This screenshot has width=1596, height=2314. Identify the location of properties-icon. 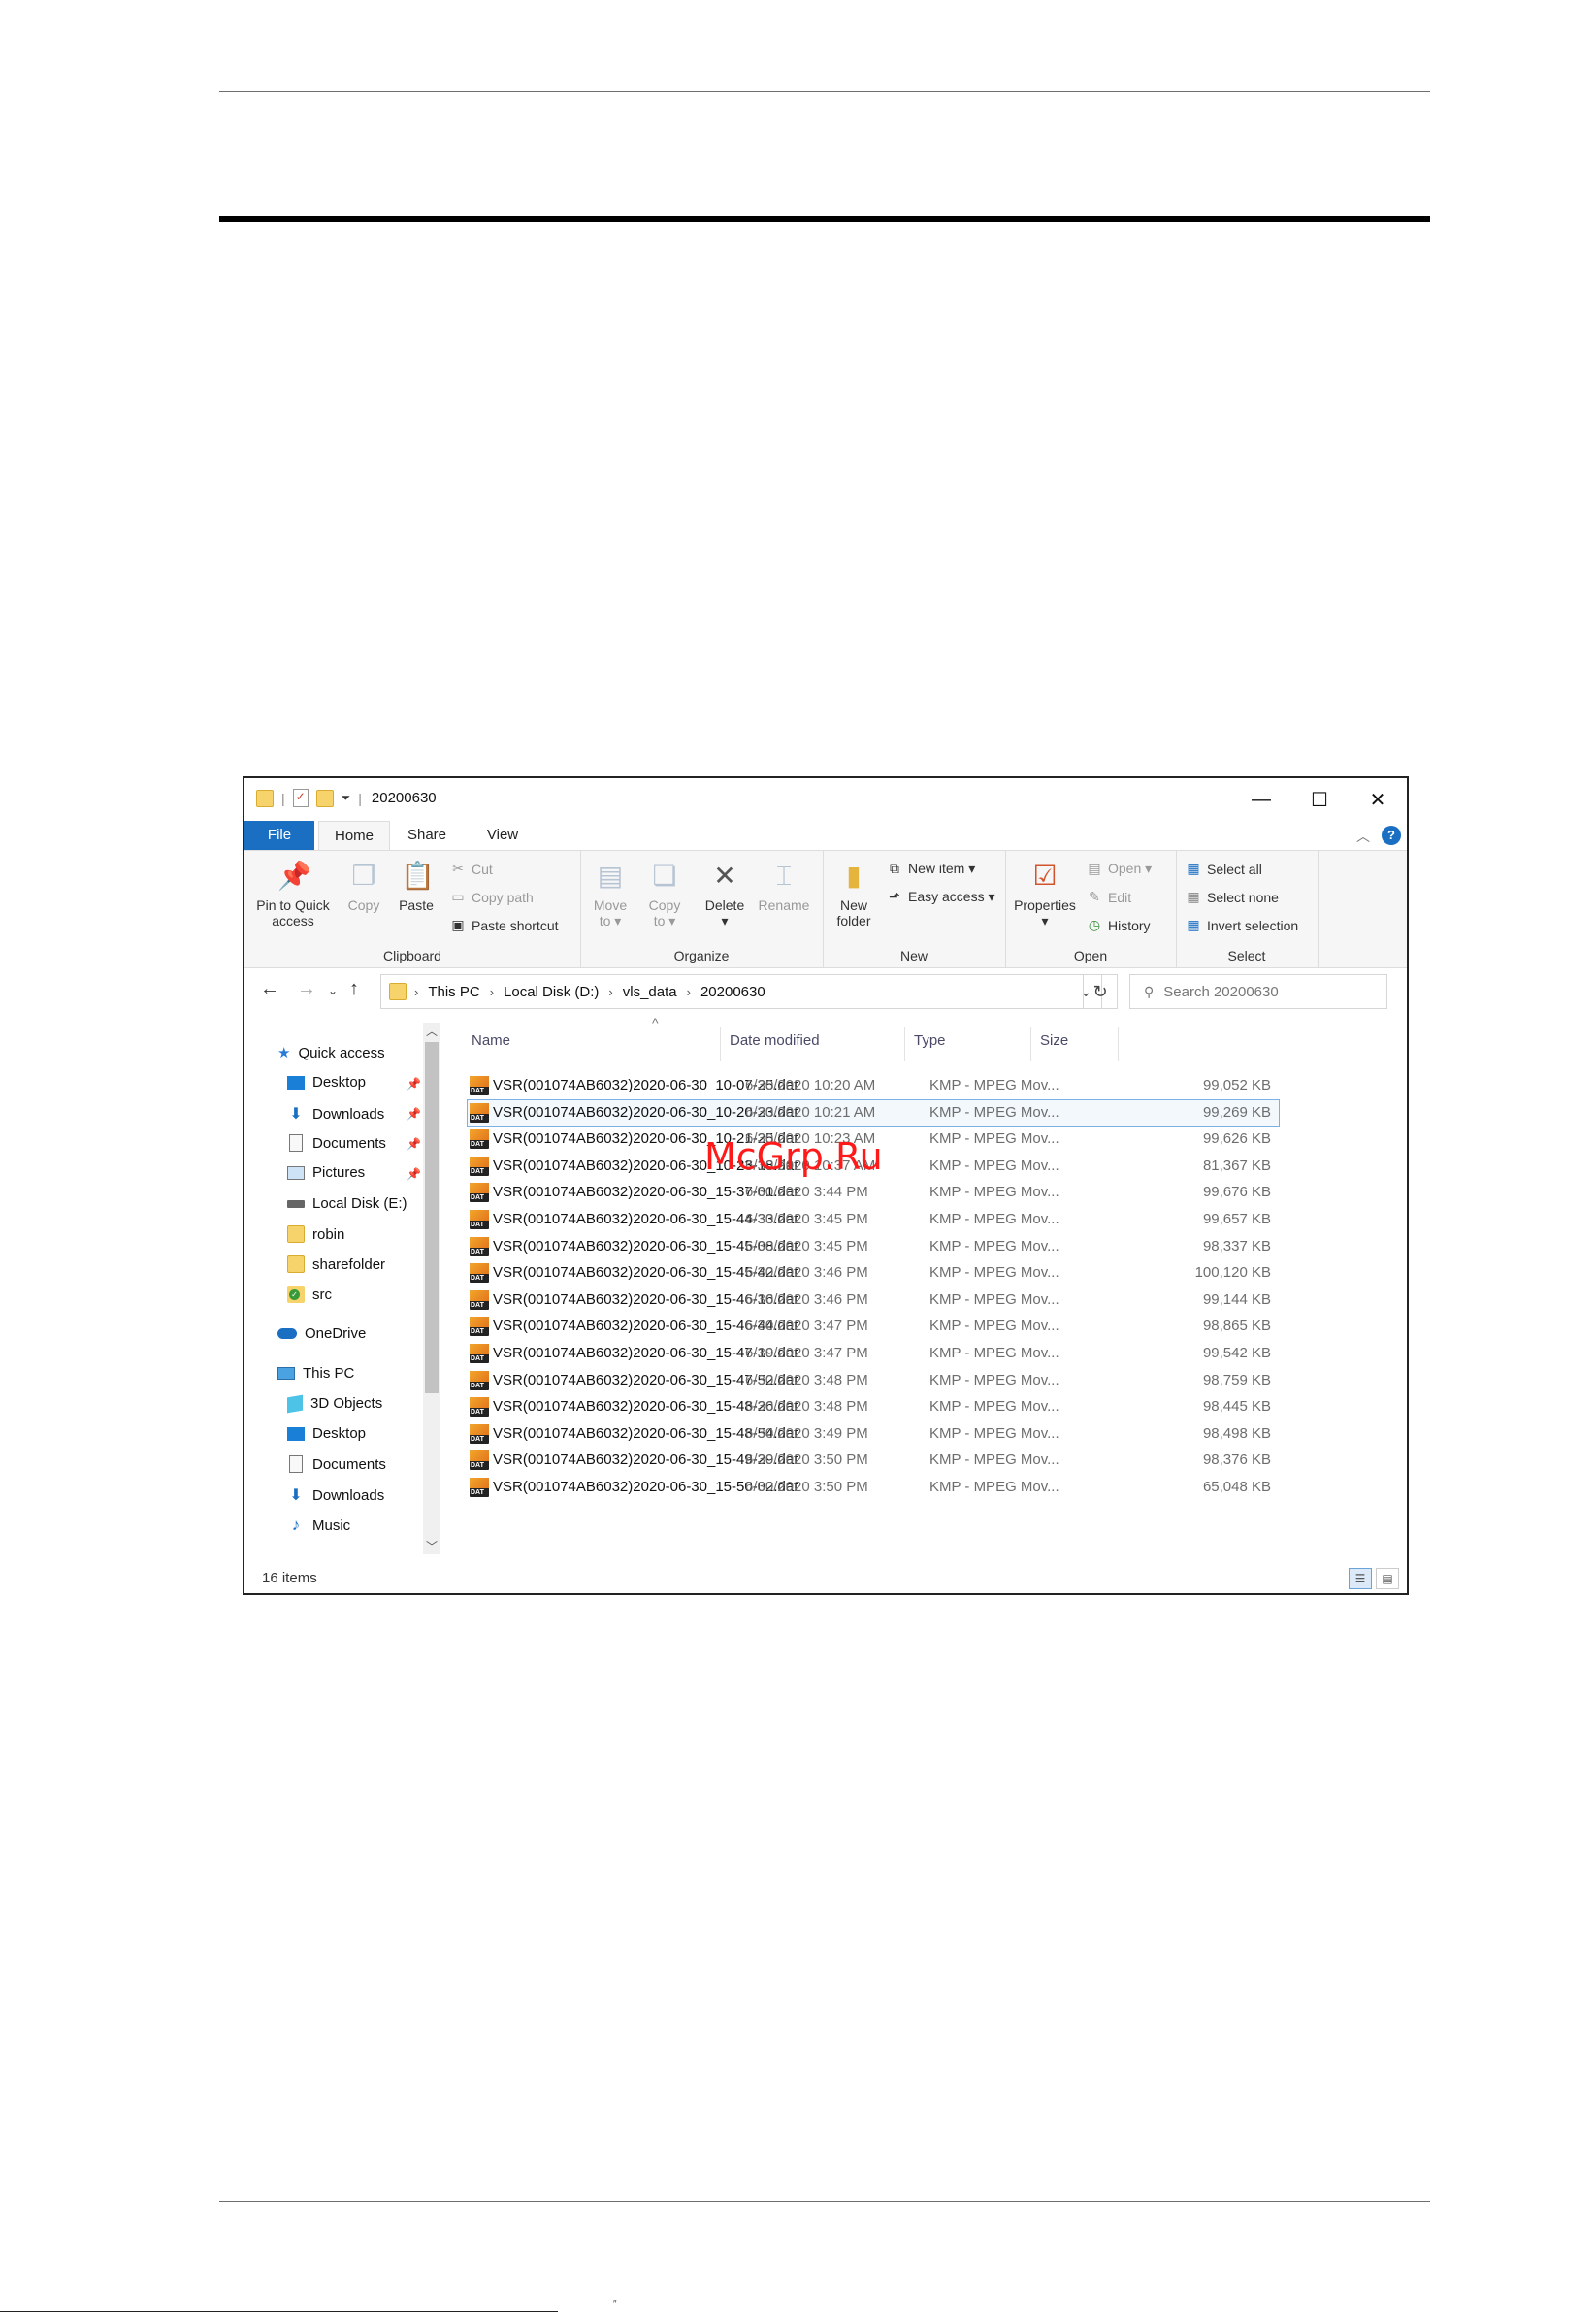
(300, 798).